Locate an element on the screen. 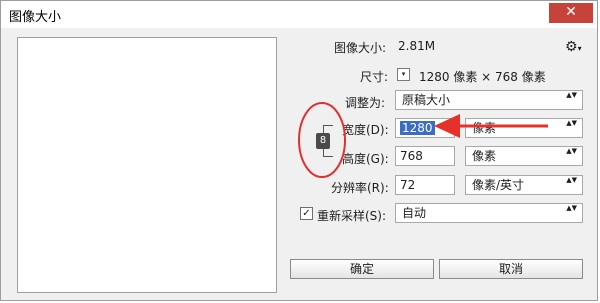  image-size-label: 图像大小: is located at coordinates (360, 48).